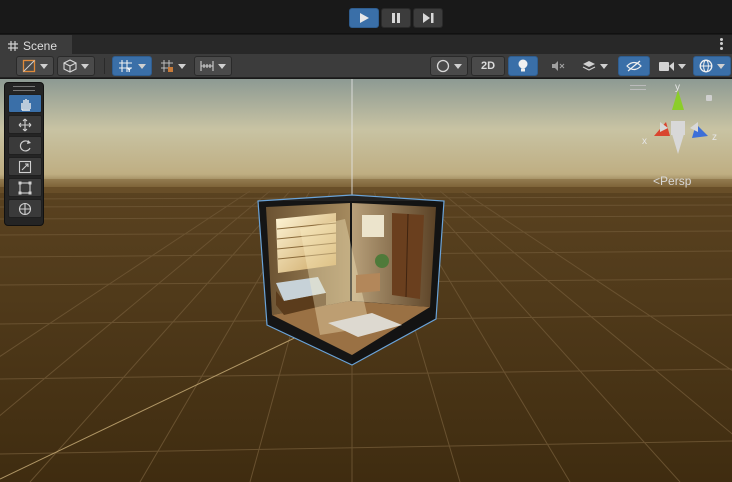  I want to click on tool-palette, so click(24, 154).